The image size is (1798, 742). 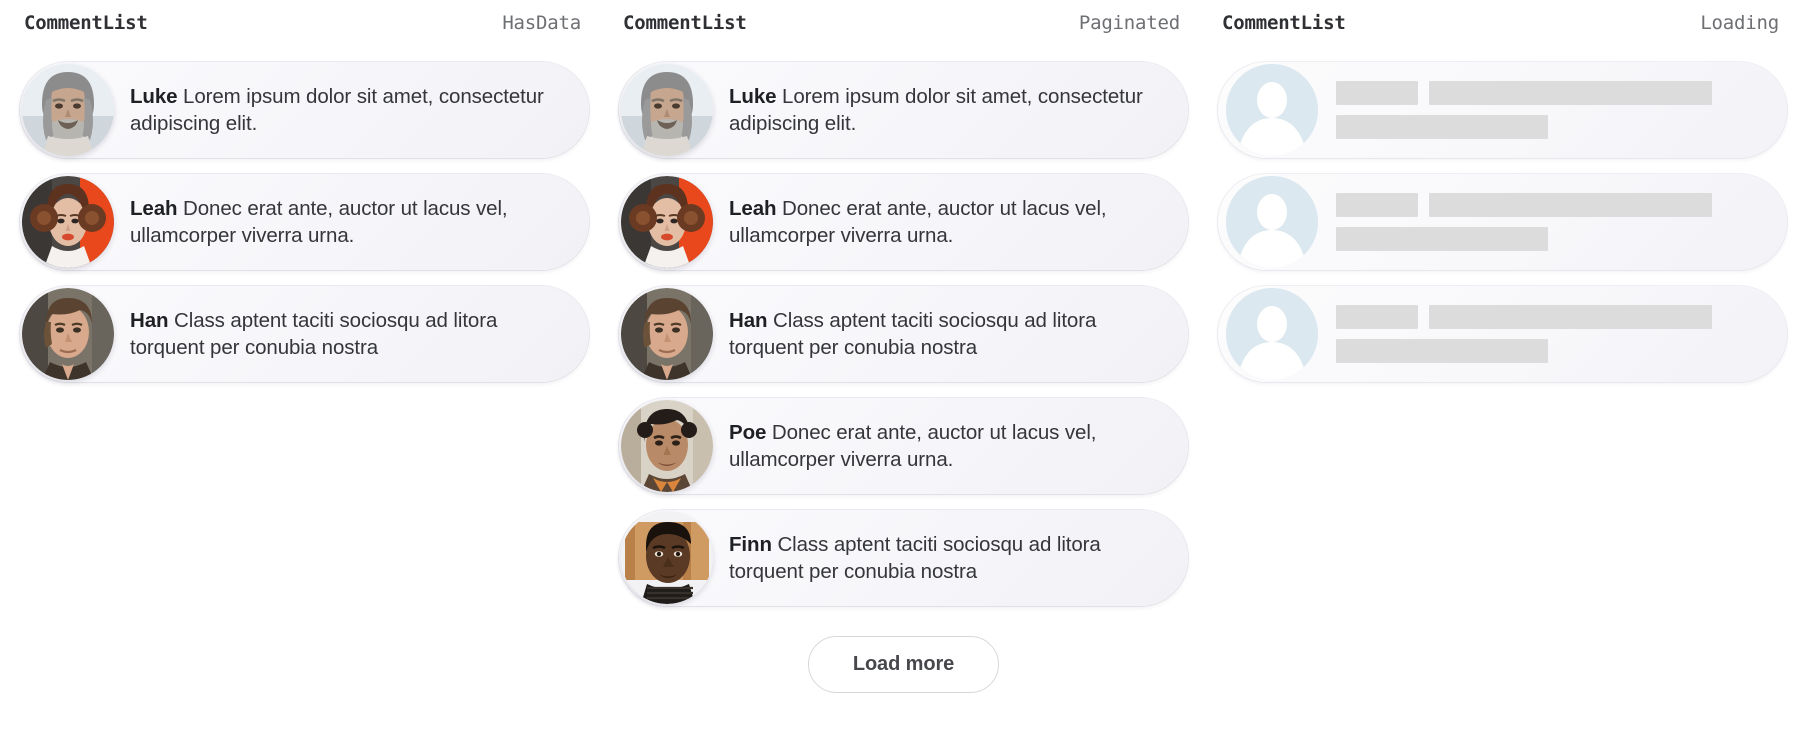 I want to click on load-more-container: Load more, so click(x=903, y=649).